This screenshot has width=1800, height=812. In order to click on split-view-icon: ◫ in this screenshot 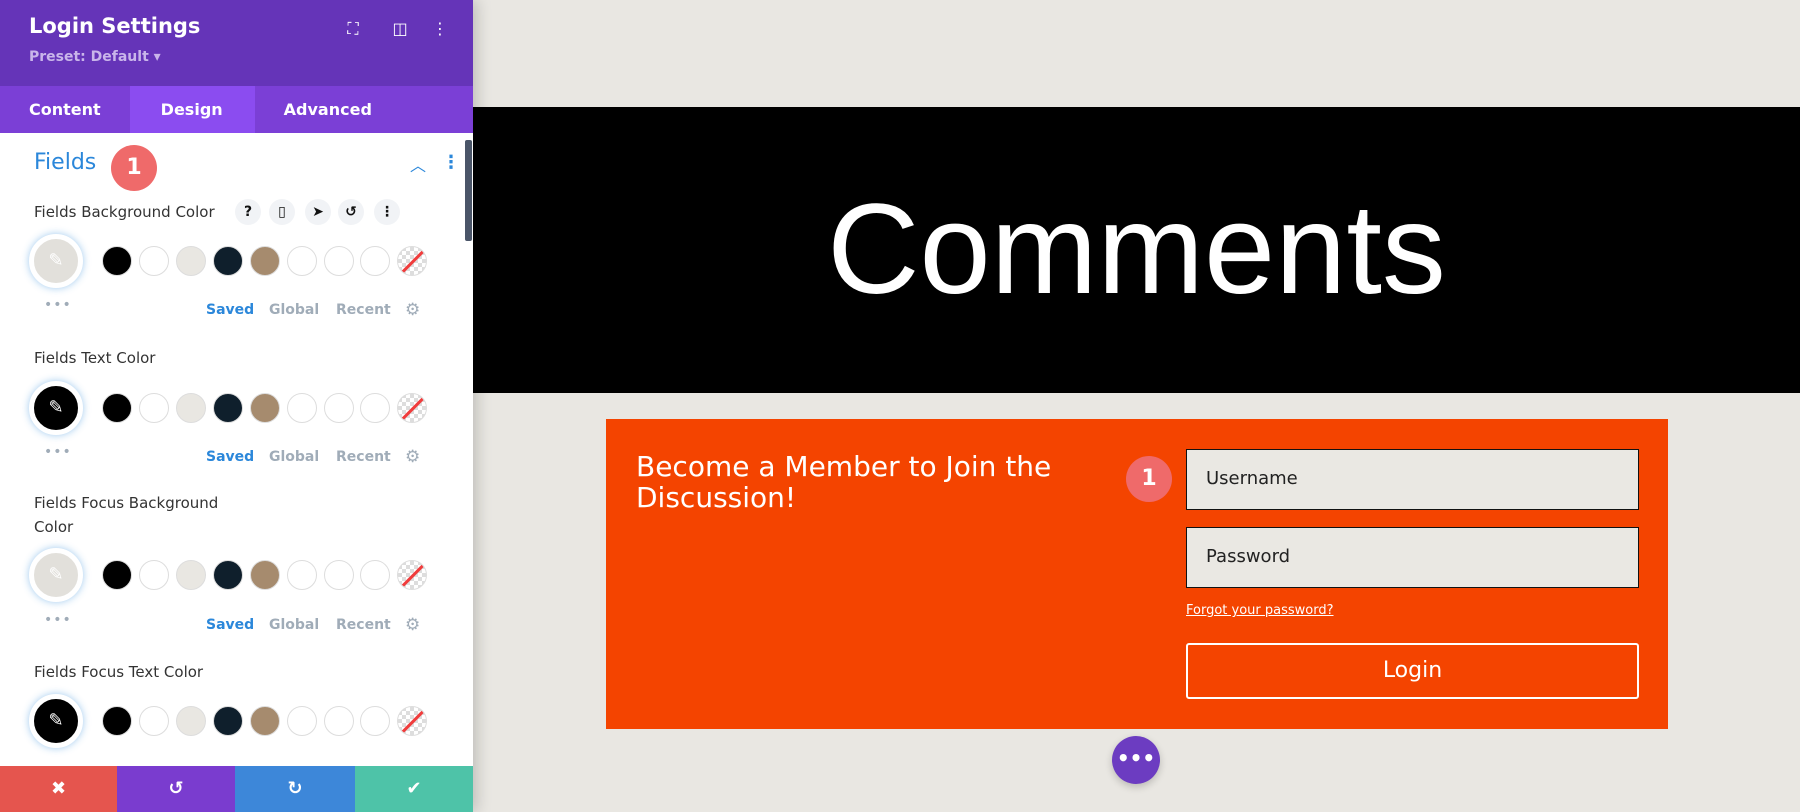, I will do `click(400, 29)`.